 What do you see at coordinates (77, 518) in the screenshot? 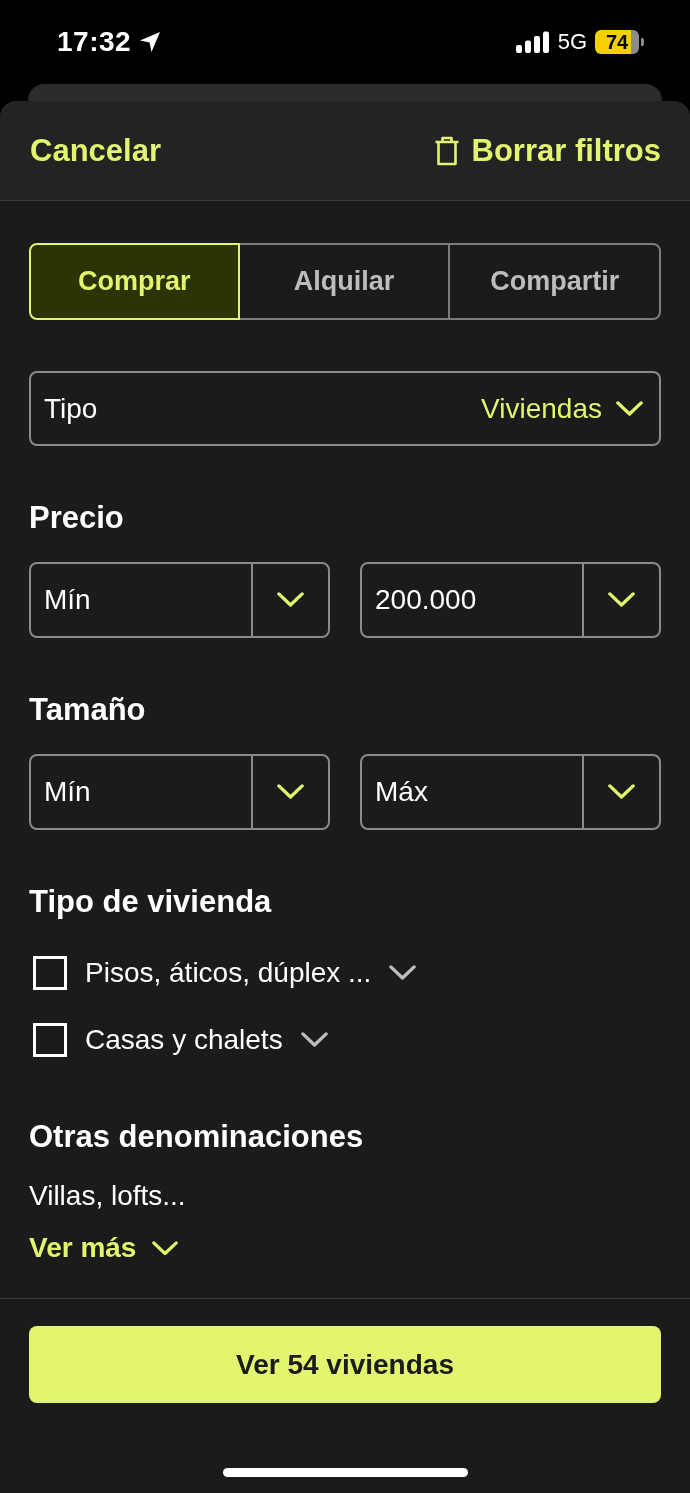
I see `section-title: Precio` at bounding box center [77, 518].